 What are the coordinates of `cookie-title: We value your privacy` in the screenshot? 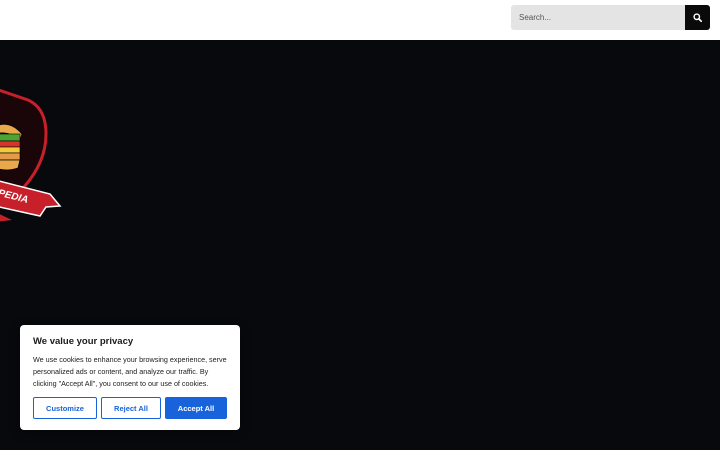 It's located at (83, 341).